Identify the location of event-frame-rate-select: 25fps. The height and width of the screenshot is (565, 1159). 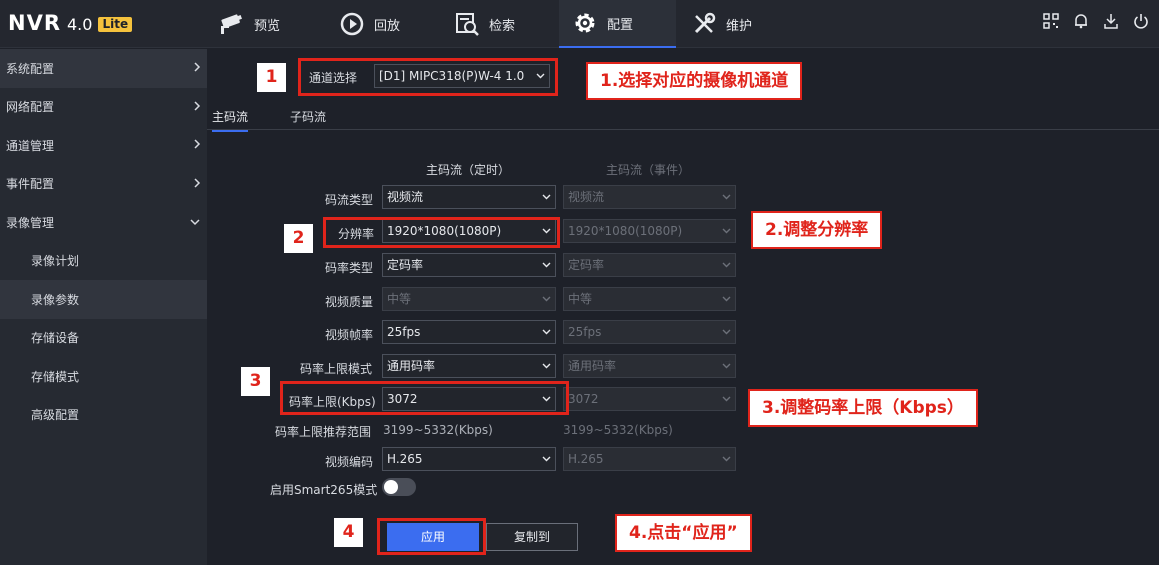
(649, 332).